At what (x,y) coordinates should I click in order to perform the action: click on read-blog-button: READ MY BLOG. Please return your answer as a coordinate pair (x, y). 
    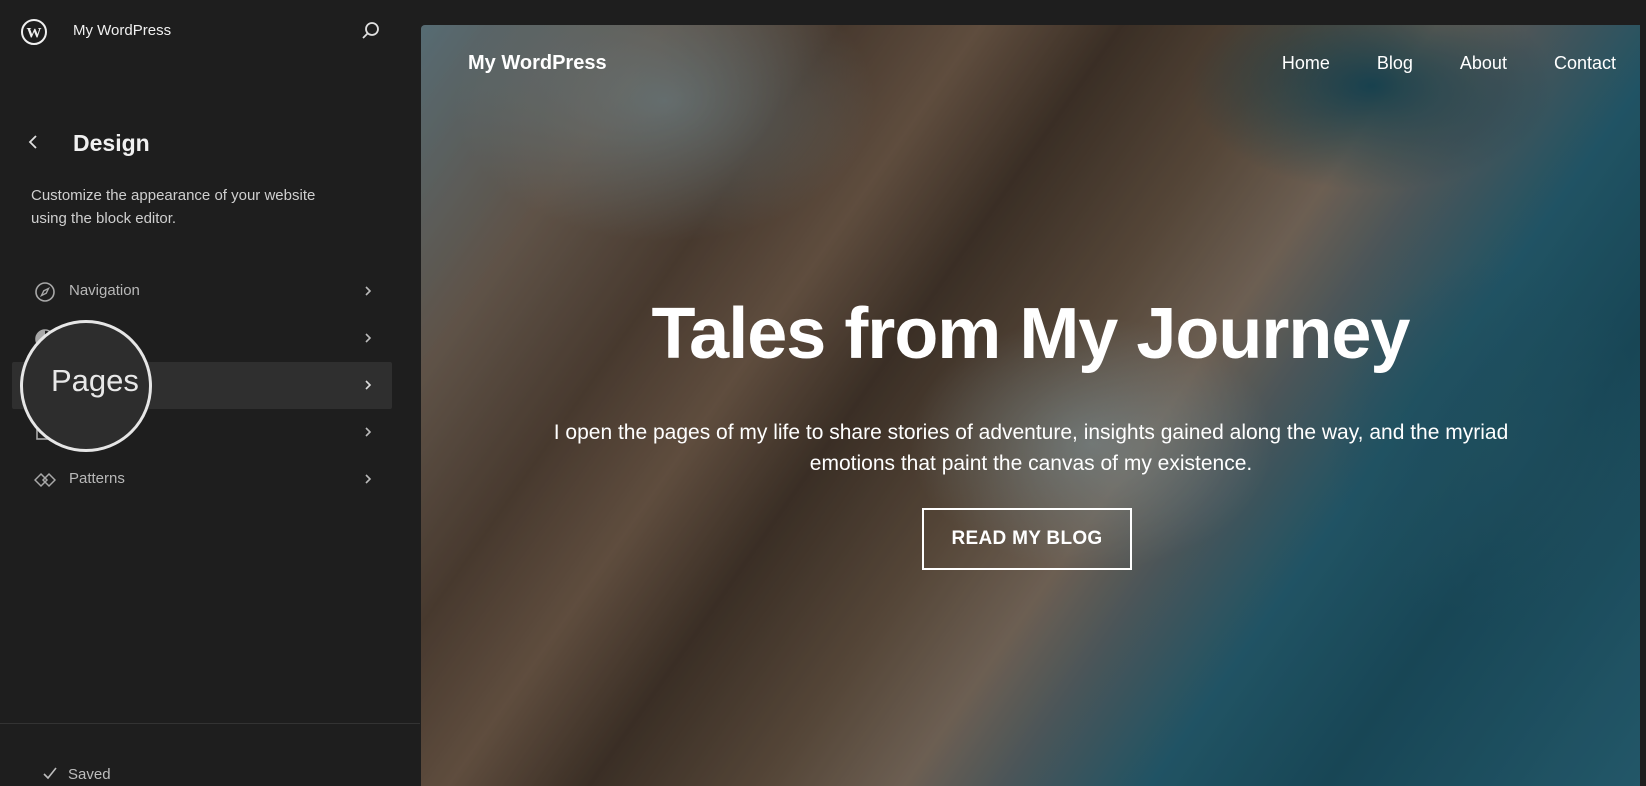
    Looking at the image, I should click on (1027, 539).